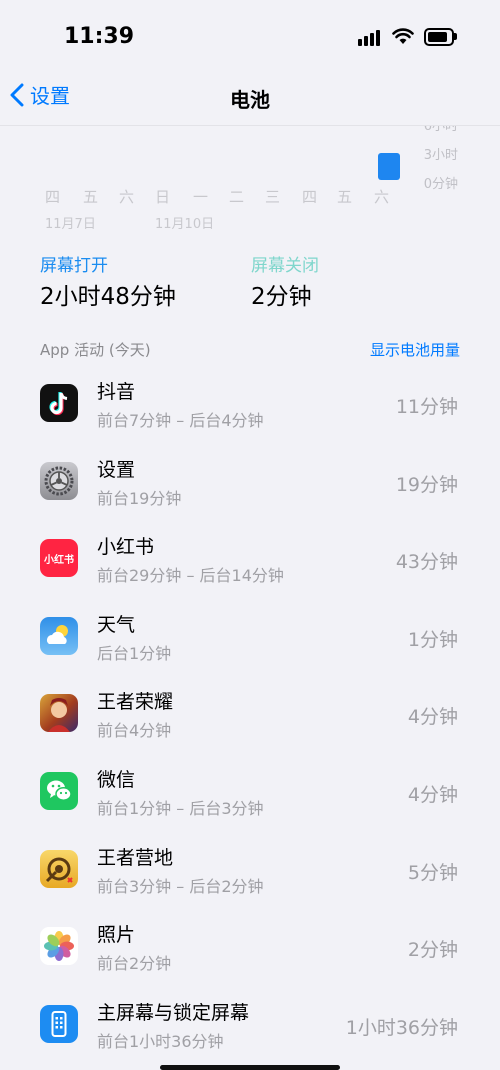 The height and width of the screenshot is (1070, 500). Describe the element at coordinates (237, 197) in the screenshot. I see `day-label: 二` at that location.